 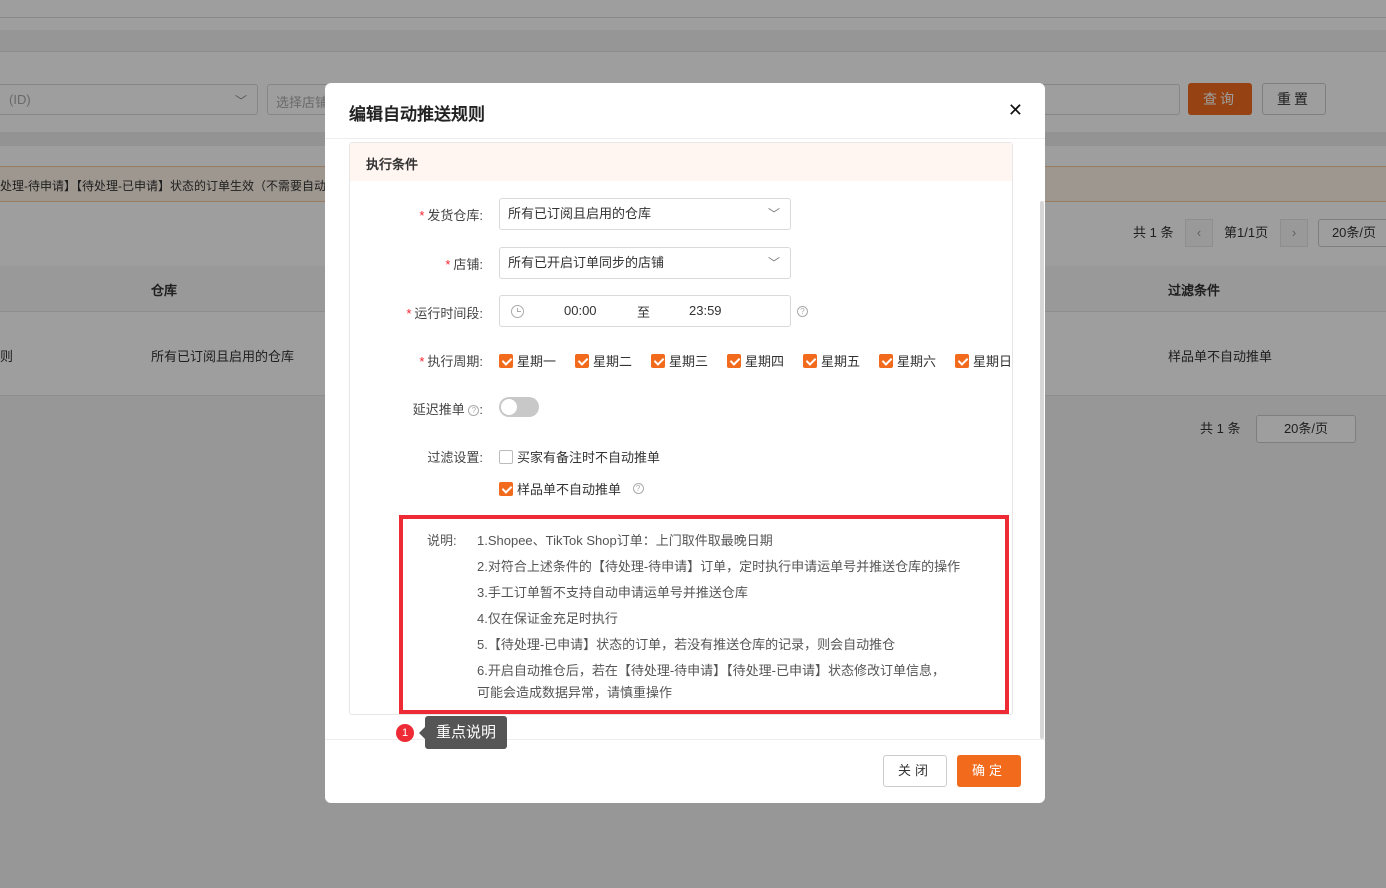 I want to click on divider, so click(x=685, y=138).